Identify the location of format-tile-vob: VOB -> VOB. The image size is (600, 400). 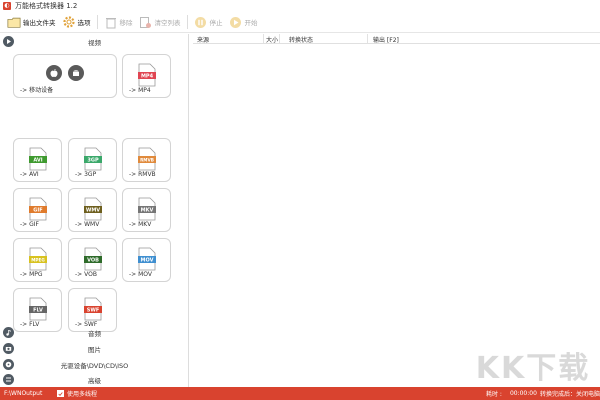
(92, 260).